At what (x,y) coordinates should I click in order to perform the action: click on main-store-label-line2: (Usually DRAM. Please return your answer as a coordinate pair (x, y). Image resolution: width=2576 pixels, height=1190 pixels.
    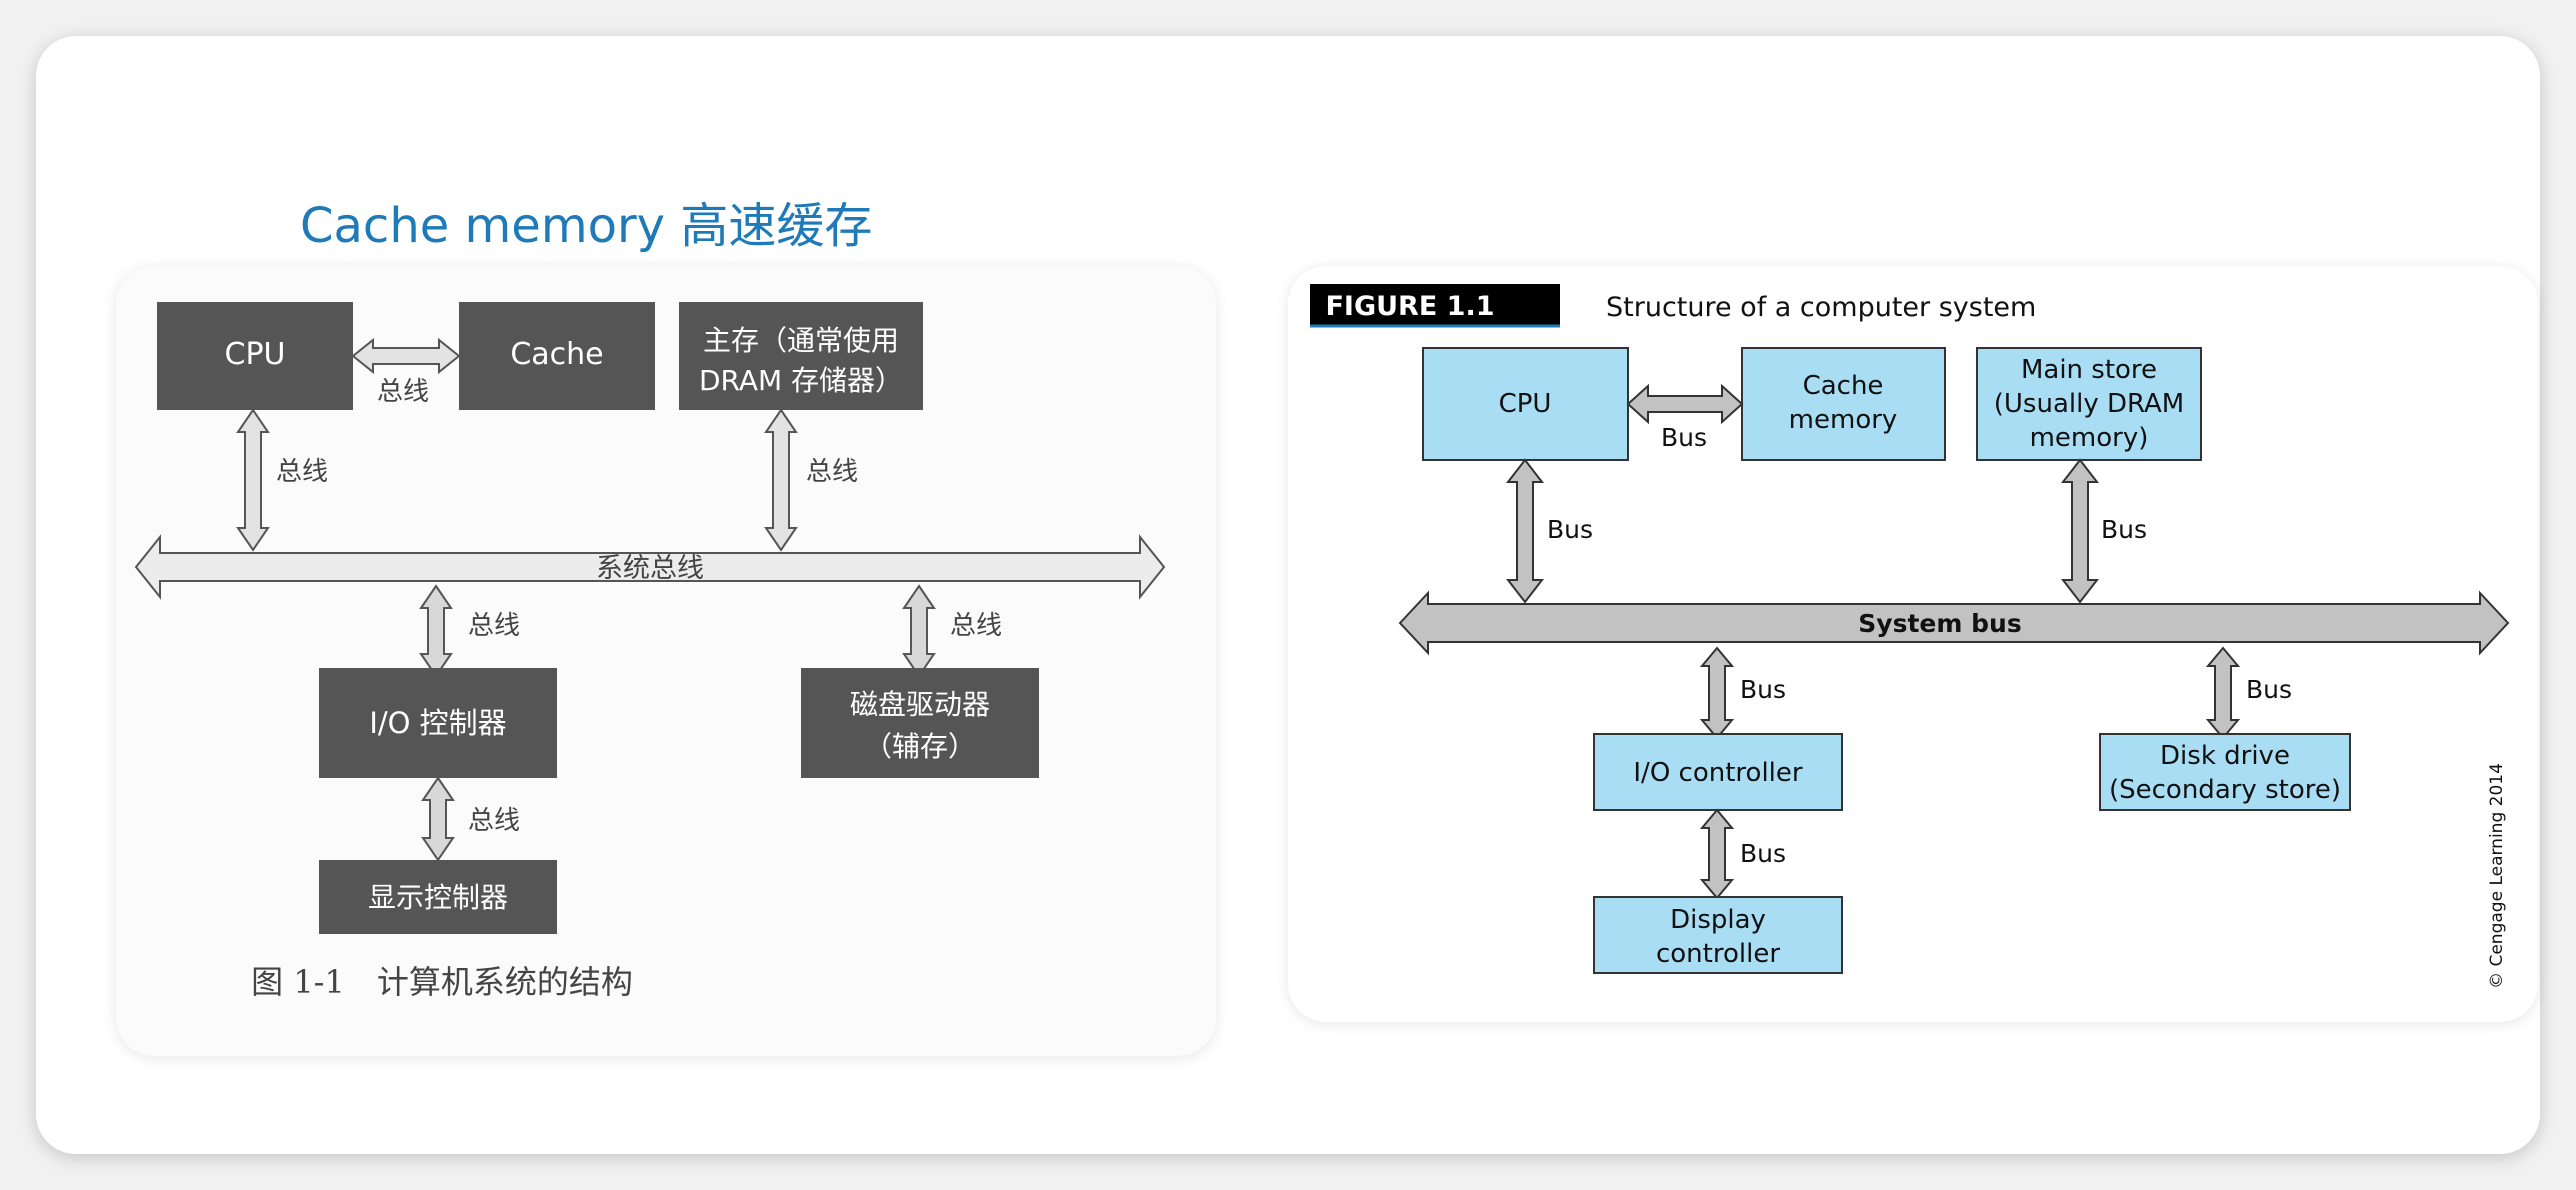
    Looking at the image, I should click on (2089, 404).